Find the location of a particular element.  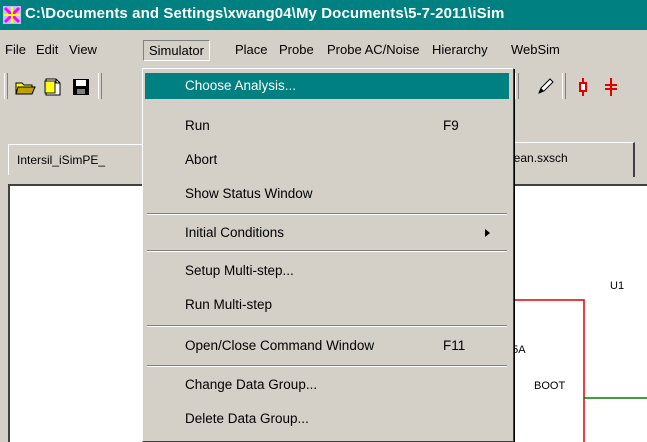

menu-item-run: Run F9 is located at coordinates (327, 126).